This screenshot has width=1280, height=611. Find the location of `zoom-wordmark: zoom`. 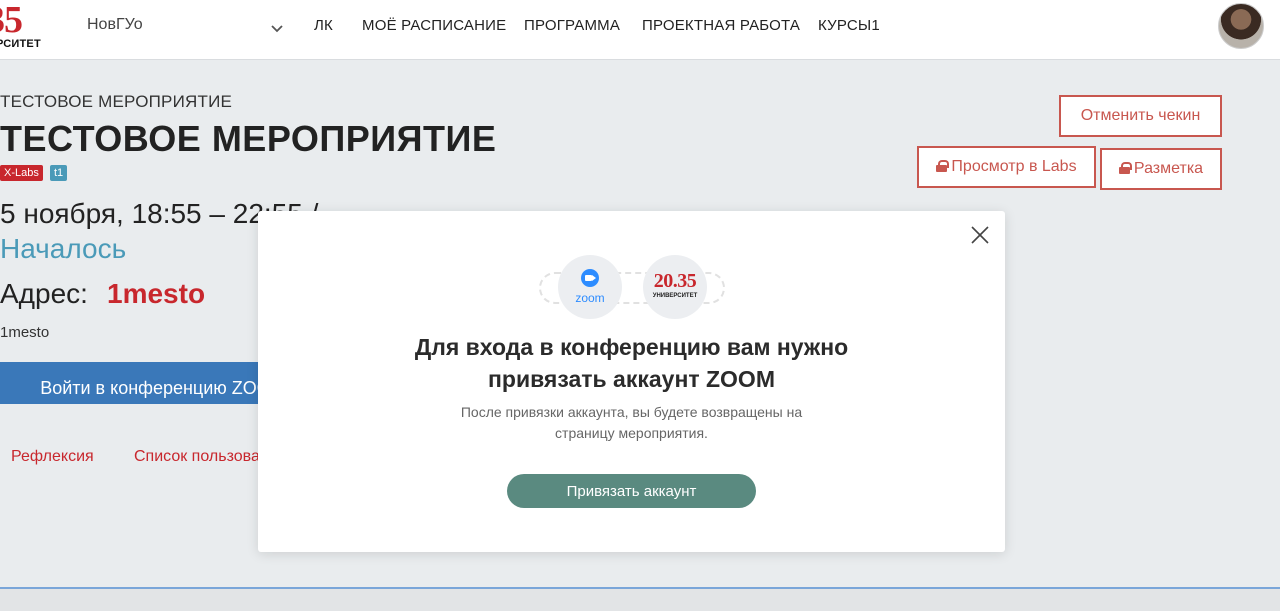

zoom-wordmark: zoom is located at coordinates (590, 298).